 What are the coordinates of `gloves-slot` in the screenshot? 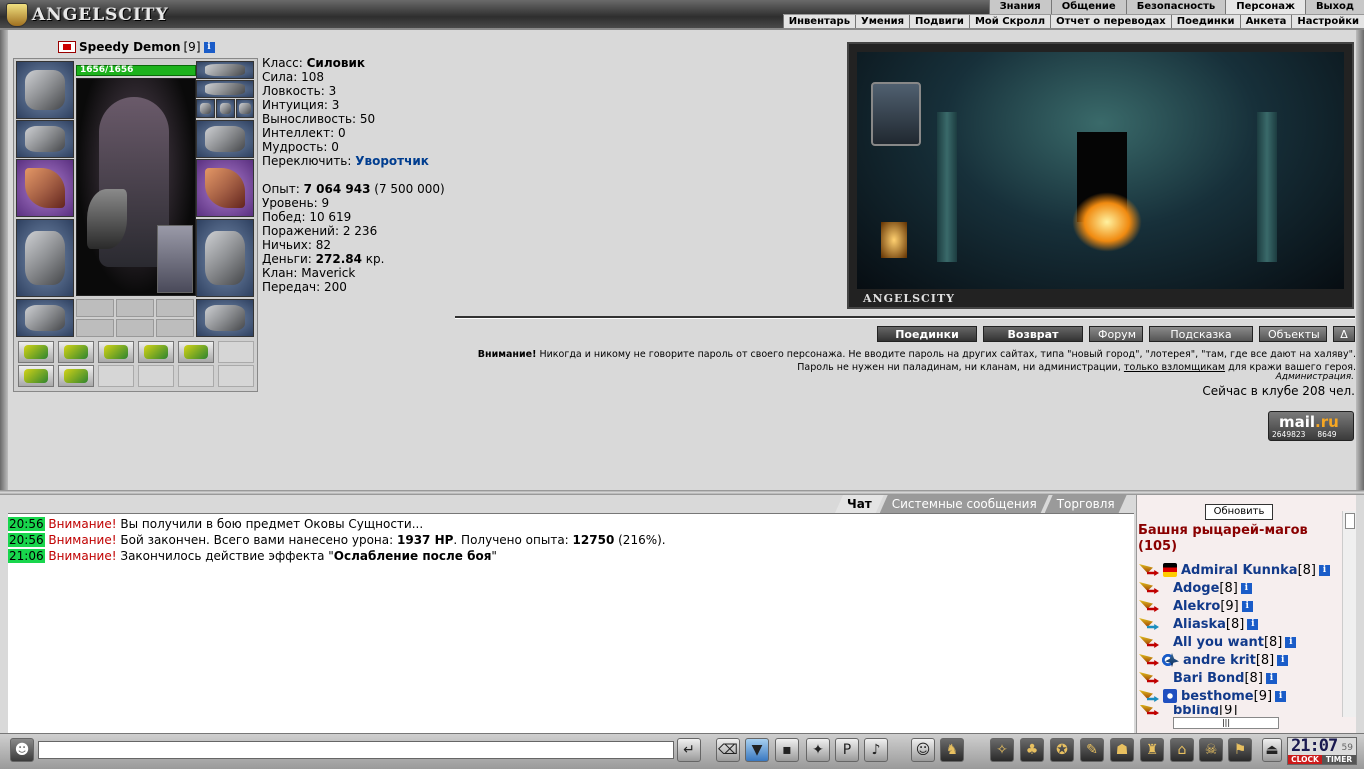 It's located at (225, 139).